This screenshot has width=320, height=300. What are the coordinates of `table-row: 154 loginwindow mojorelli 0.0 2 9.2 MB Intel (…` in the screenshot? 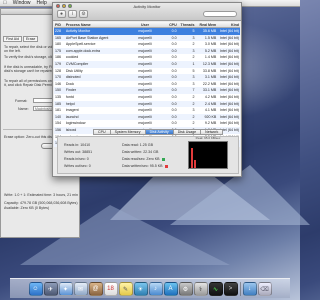 It's located at (147, 123).